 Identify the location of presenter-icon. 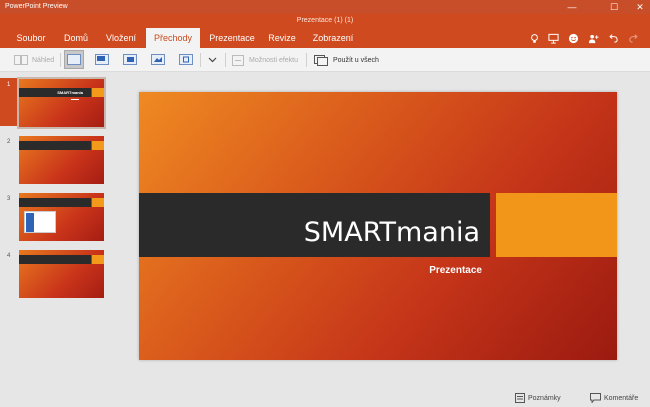
(553, 38).